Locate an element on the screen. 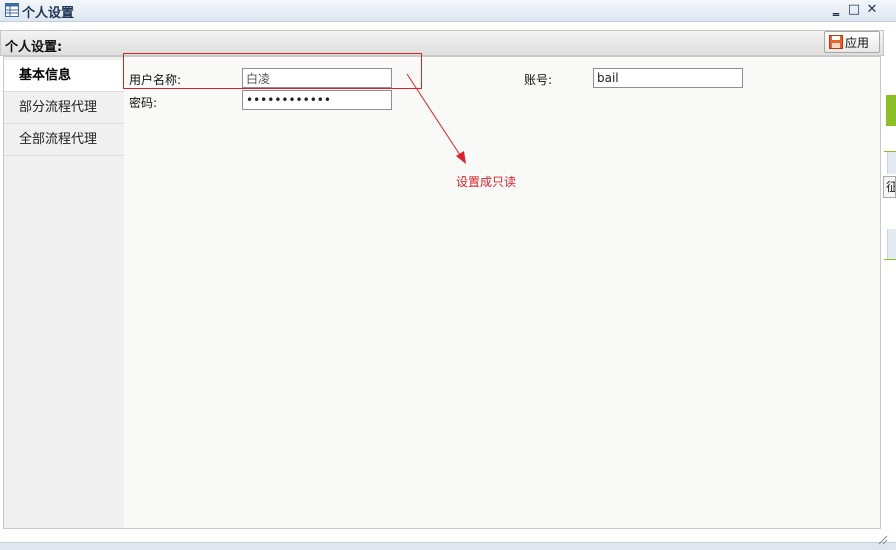  annotation-highlight-box is located at coordinates (272, 71).